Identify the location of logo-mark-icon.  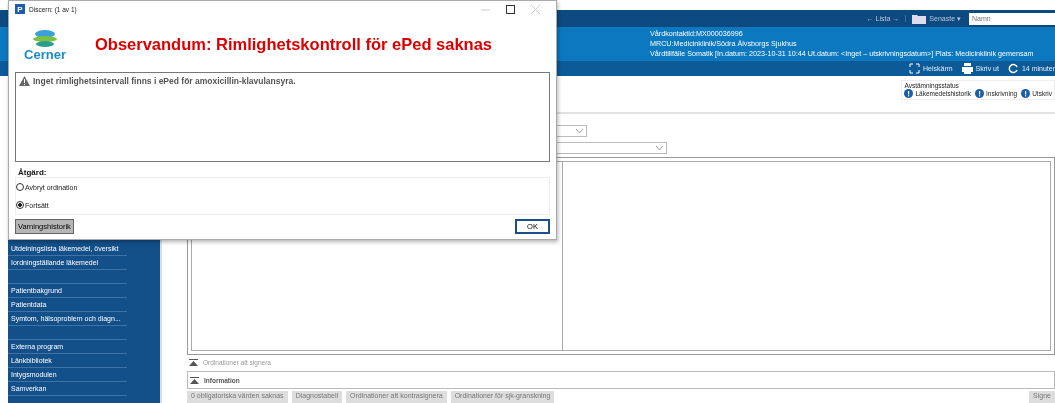
(45, 38).